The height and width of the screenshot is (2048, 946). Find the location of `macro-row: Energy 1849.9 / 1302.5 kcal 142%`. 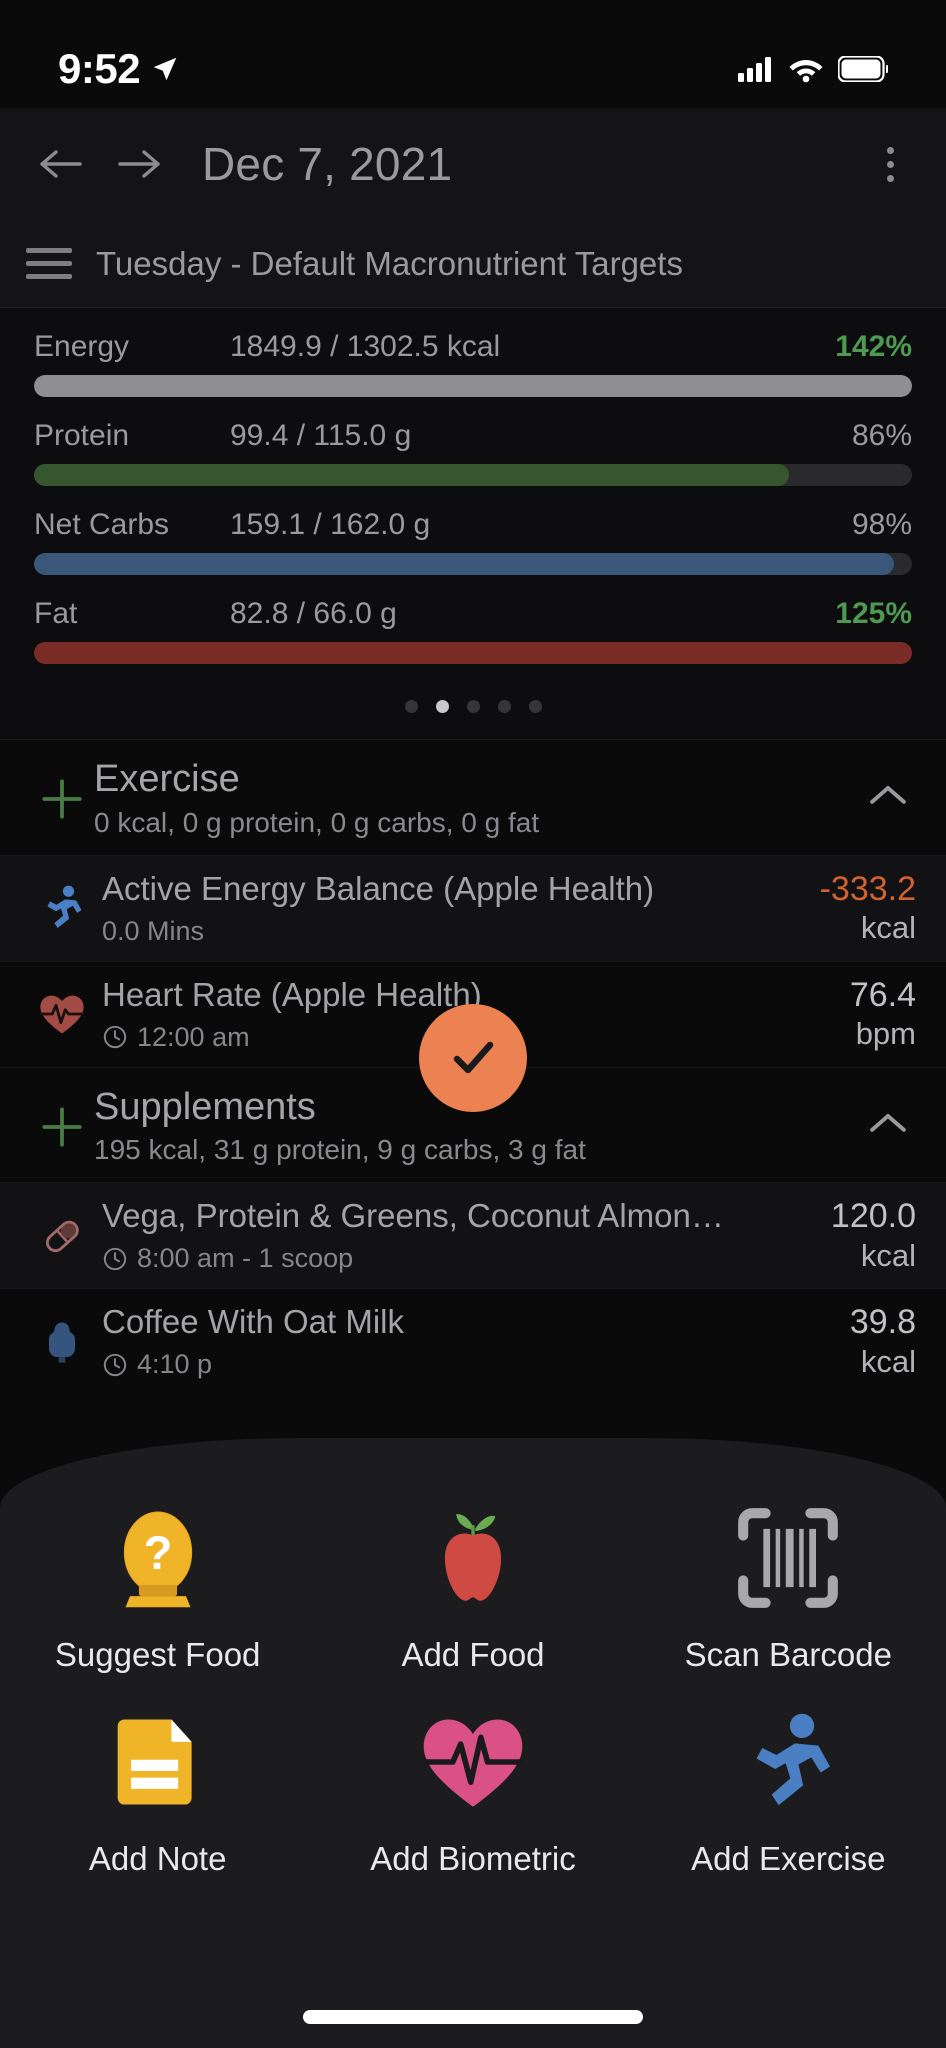

macro-row: Energy 1849.9 / 1302.5 kcal 142% is located at coordinates (473, 363).